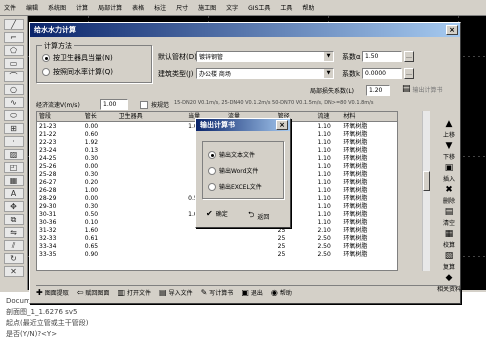 This screenshot has height=364, width=486. Describe the element at coordinates (134, 292) in the screenshot. I see `bottom-button: ▥ 打开文件` at that location.